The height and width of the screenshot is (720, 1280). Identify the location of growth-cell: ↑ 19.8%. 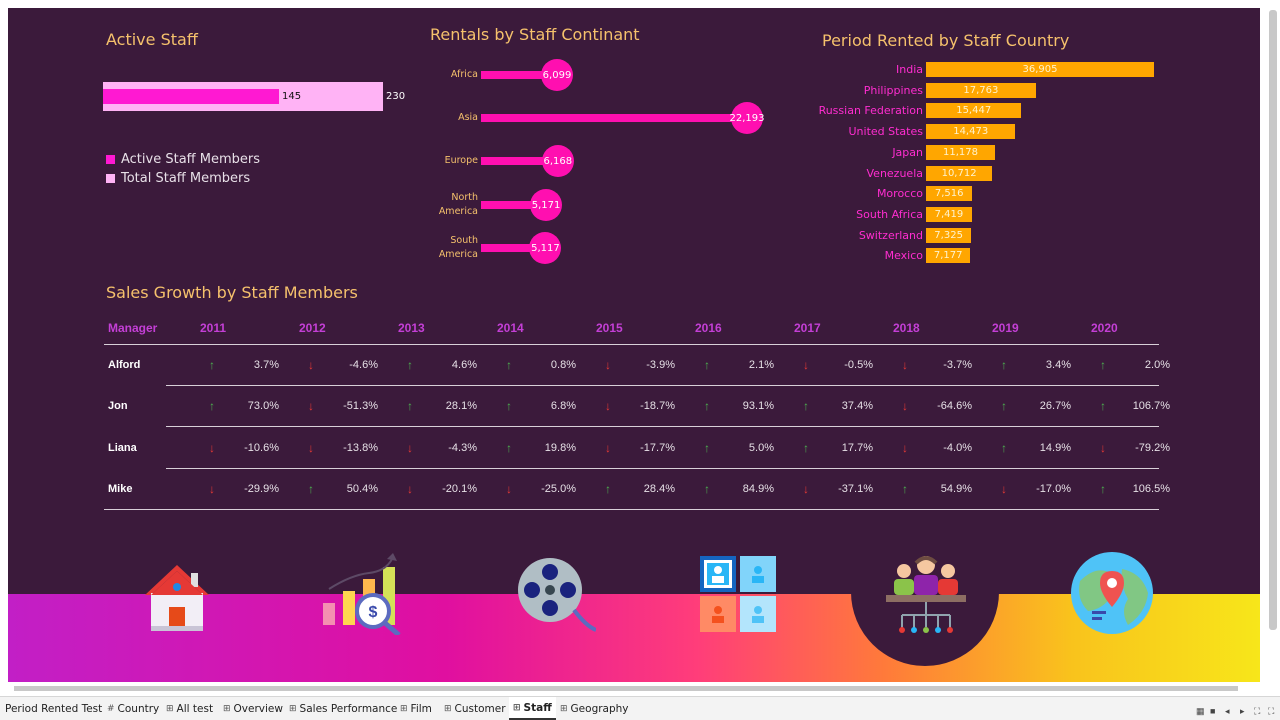
(541, 448).